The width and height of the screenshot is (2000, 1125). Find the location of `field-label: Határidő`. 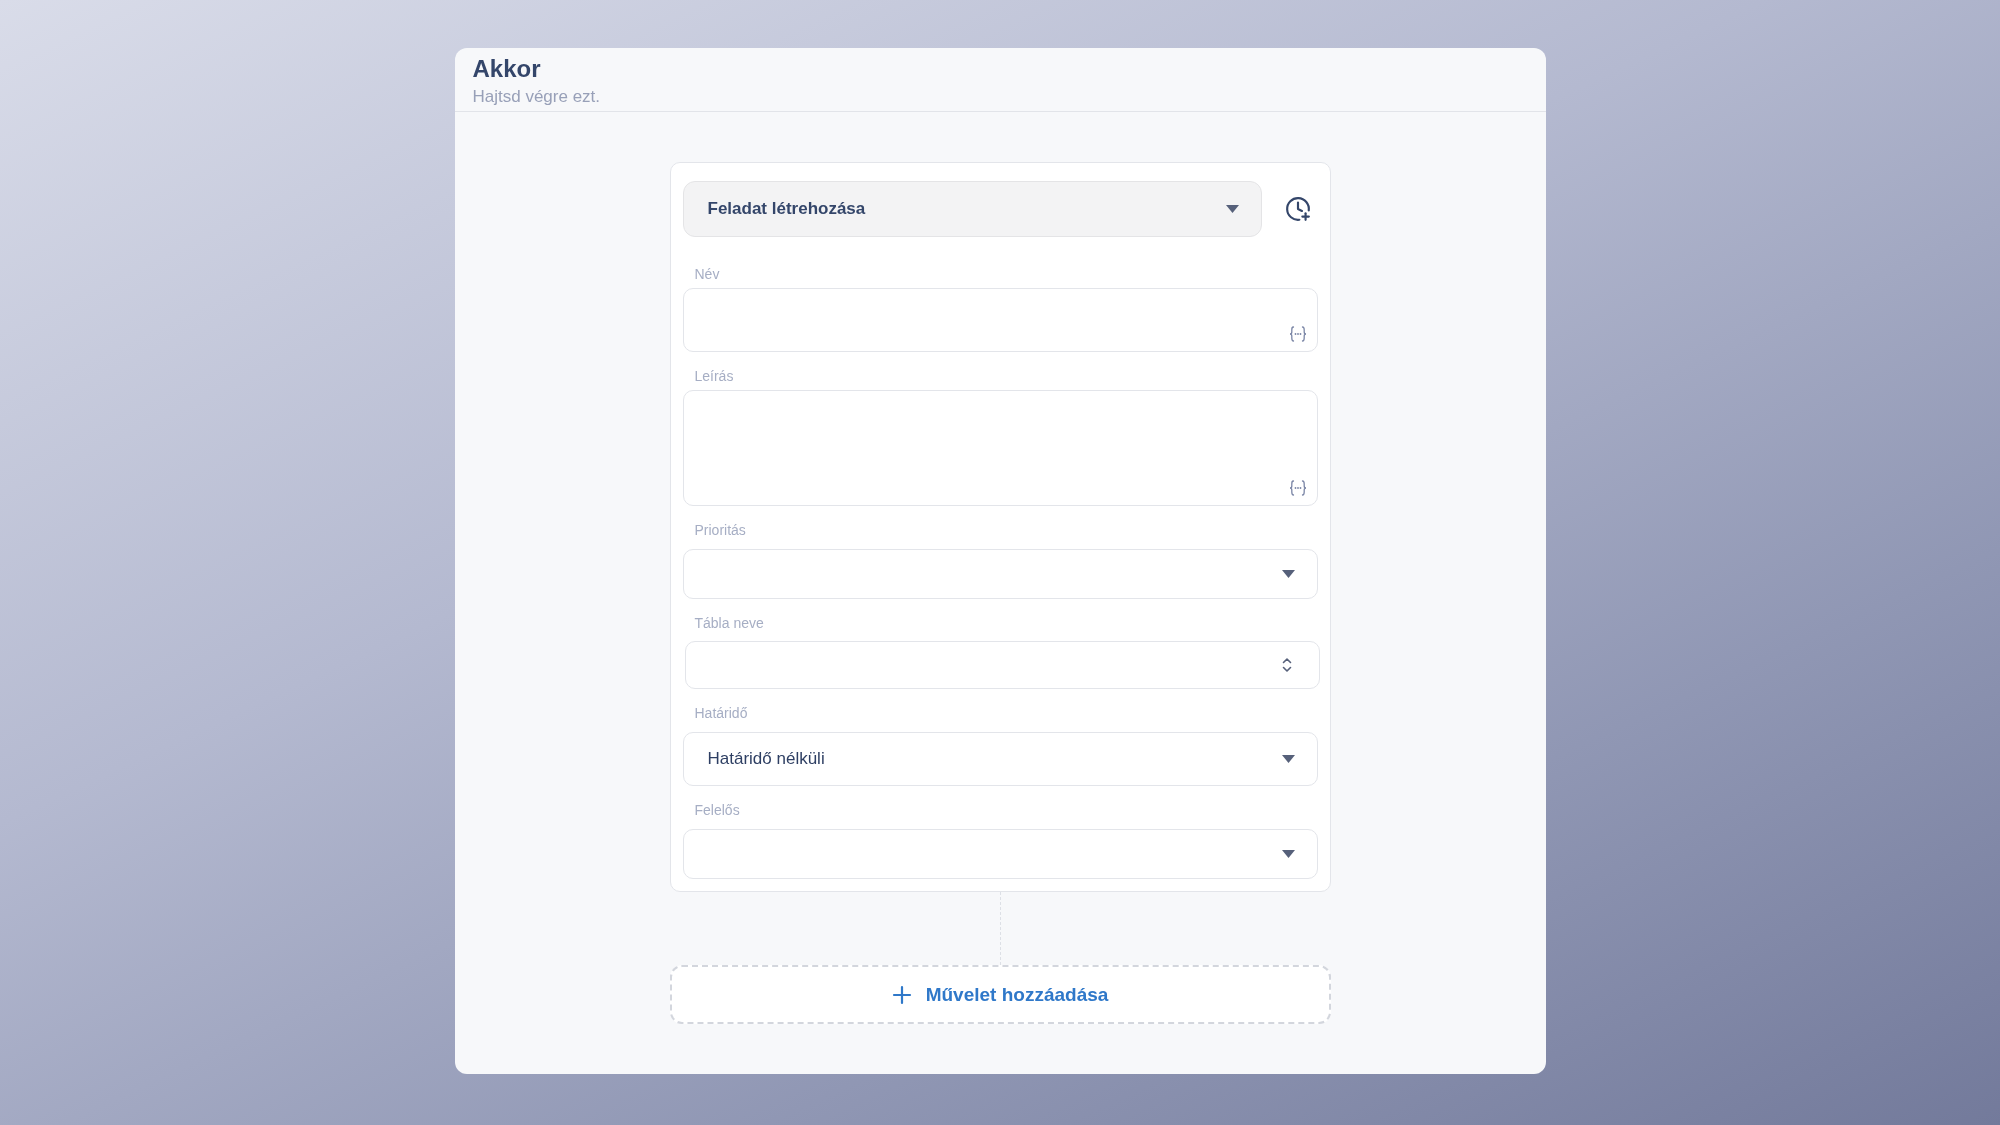

field-label: Határidő is located at coordinates (721, 713).